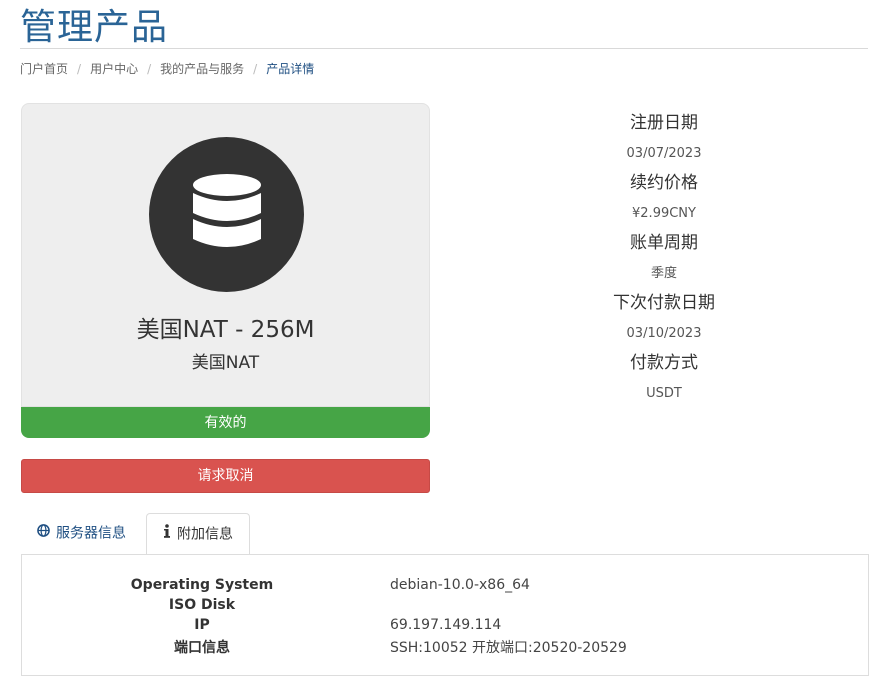  What do you see at coordinates (202, 69) in the screenshot?
I see `breadcrumb-my-products: 我的产品与服务` at bounding box center [202, 69].